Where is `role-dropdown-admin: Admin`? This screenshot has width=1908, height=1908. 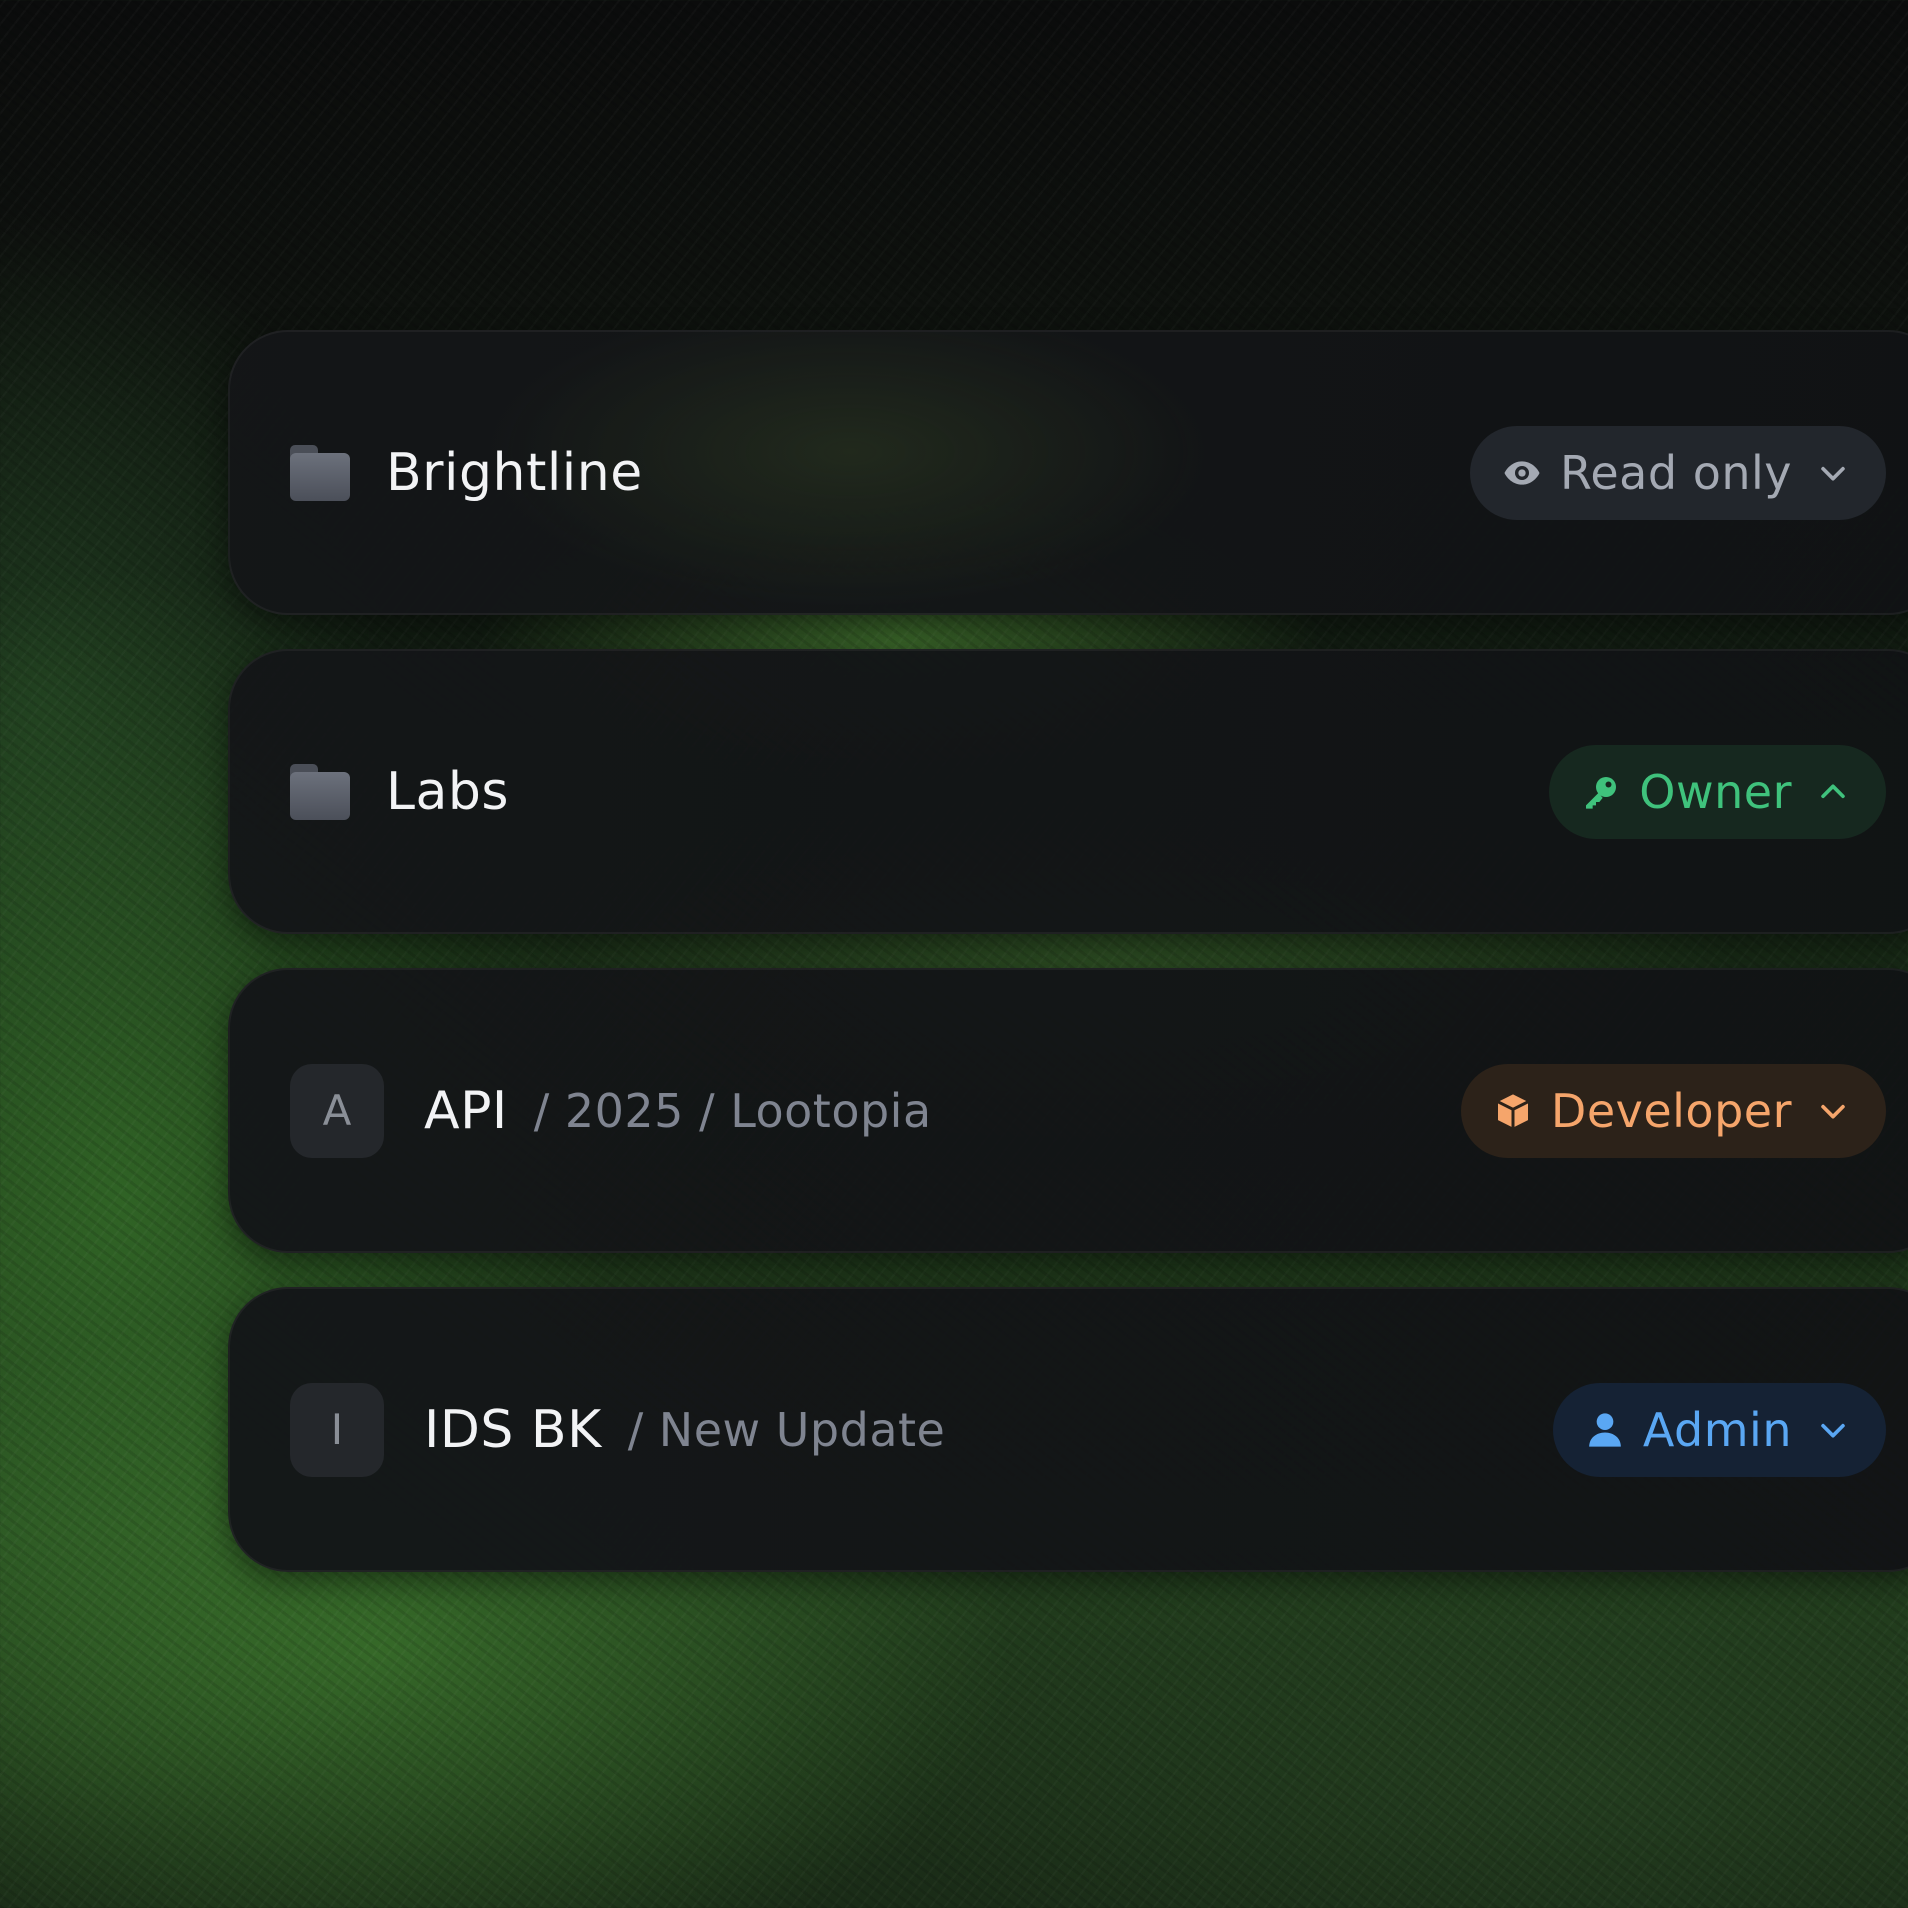 role-dropdown-admin: Admin is located at coordinates (1719, 1429).